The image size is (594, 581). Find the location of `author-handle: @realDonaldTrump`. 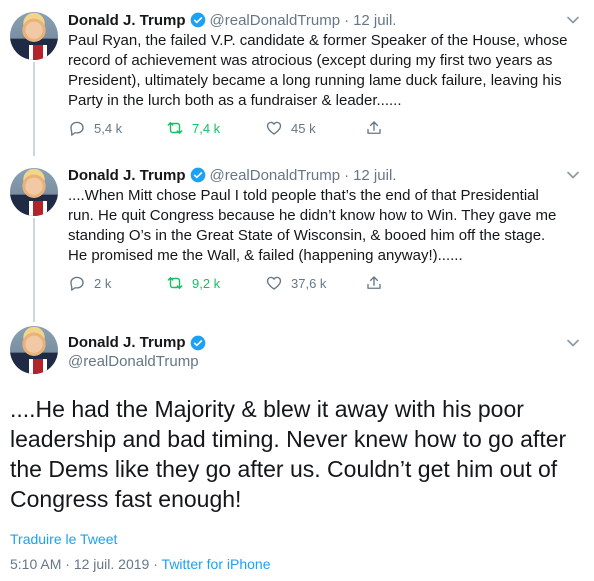

author-handle: @realDonaldTrump is located at coordinates (133, 361).